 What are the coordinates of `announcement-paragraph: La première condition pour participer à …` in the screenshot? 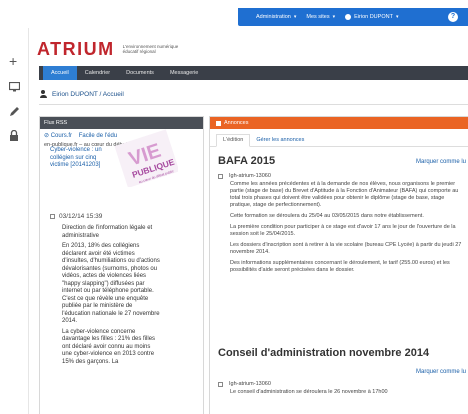 It's located at (343, 230).